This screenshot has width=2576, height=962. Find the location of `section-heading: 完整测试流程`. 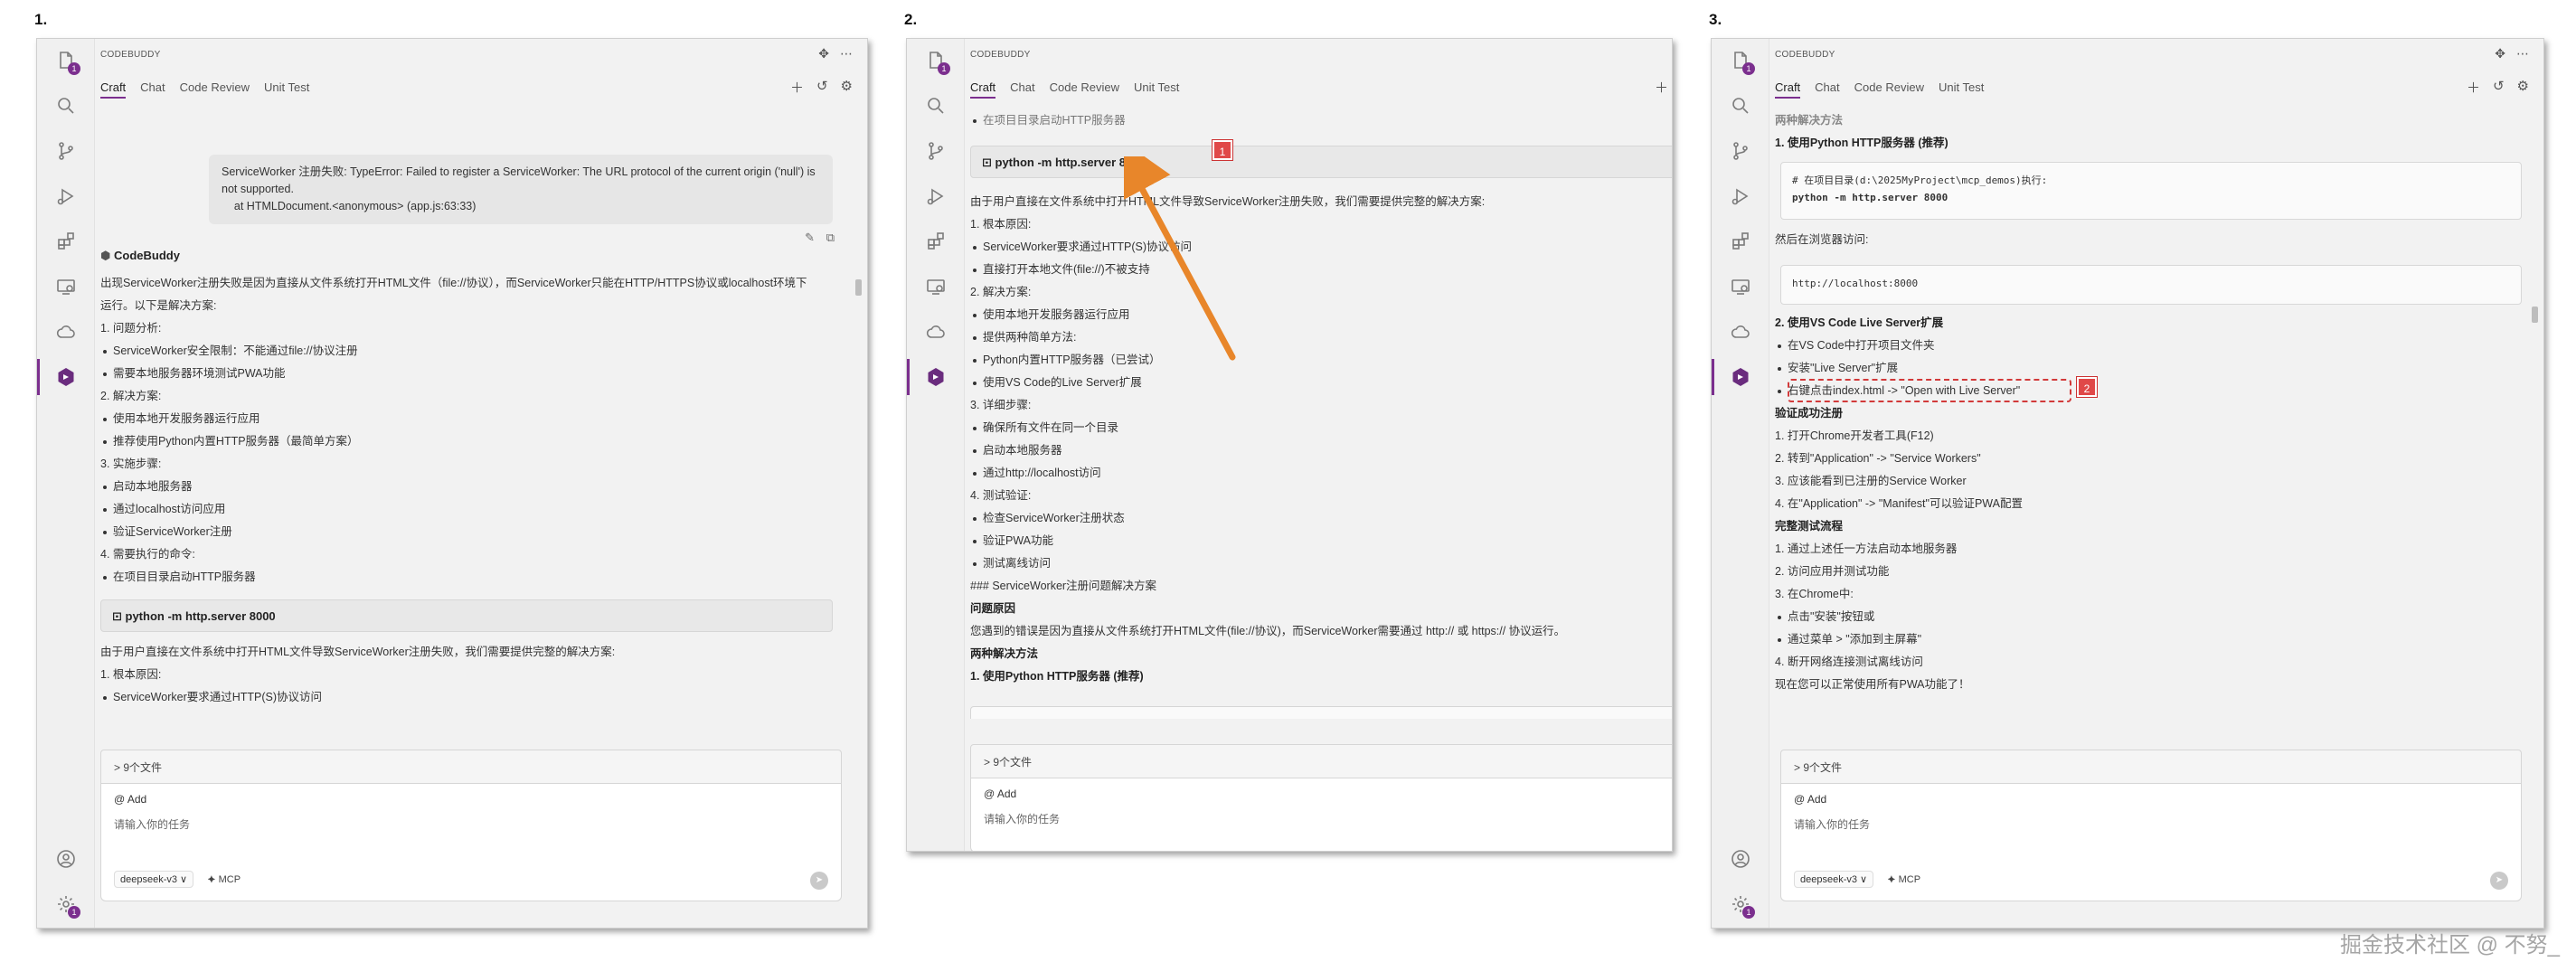

section-heading: 完整测试流程 is located at coordinates (1809, 527).